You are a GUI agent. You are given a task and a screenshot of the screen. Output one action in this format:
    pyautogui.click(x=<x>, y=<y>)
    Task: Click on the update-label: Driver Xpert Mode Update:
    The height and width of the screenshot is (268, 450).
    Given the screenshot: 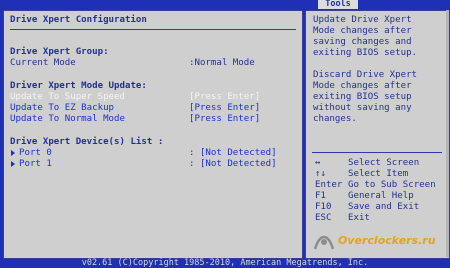 What is the action you would take?
    pyautogui.click(x=78, y=86)
    